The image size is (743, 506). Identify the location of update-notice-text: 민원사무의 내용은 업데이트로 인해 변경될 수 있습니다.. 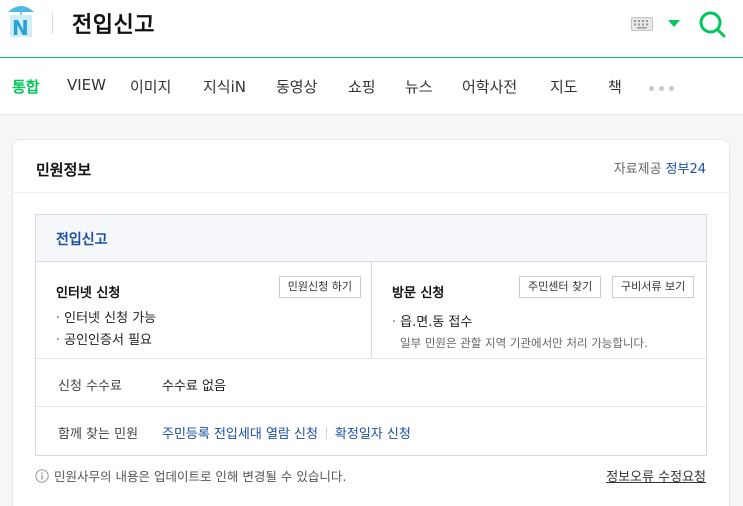
(200, 476).